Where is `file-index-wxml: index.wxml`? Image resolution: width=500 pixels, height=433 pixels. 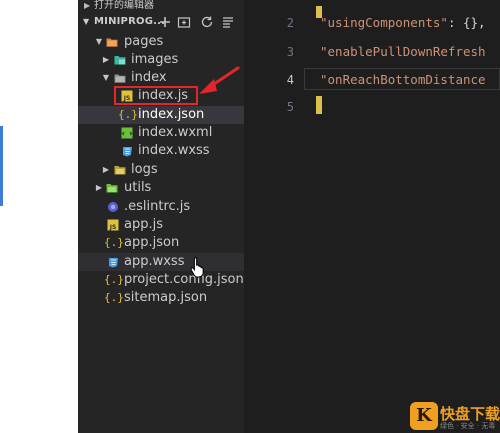
file-index-wxml: index.wxml is located at coordinates (161, 133).